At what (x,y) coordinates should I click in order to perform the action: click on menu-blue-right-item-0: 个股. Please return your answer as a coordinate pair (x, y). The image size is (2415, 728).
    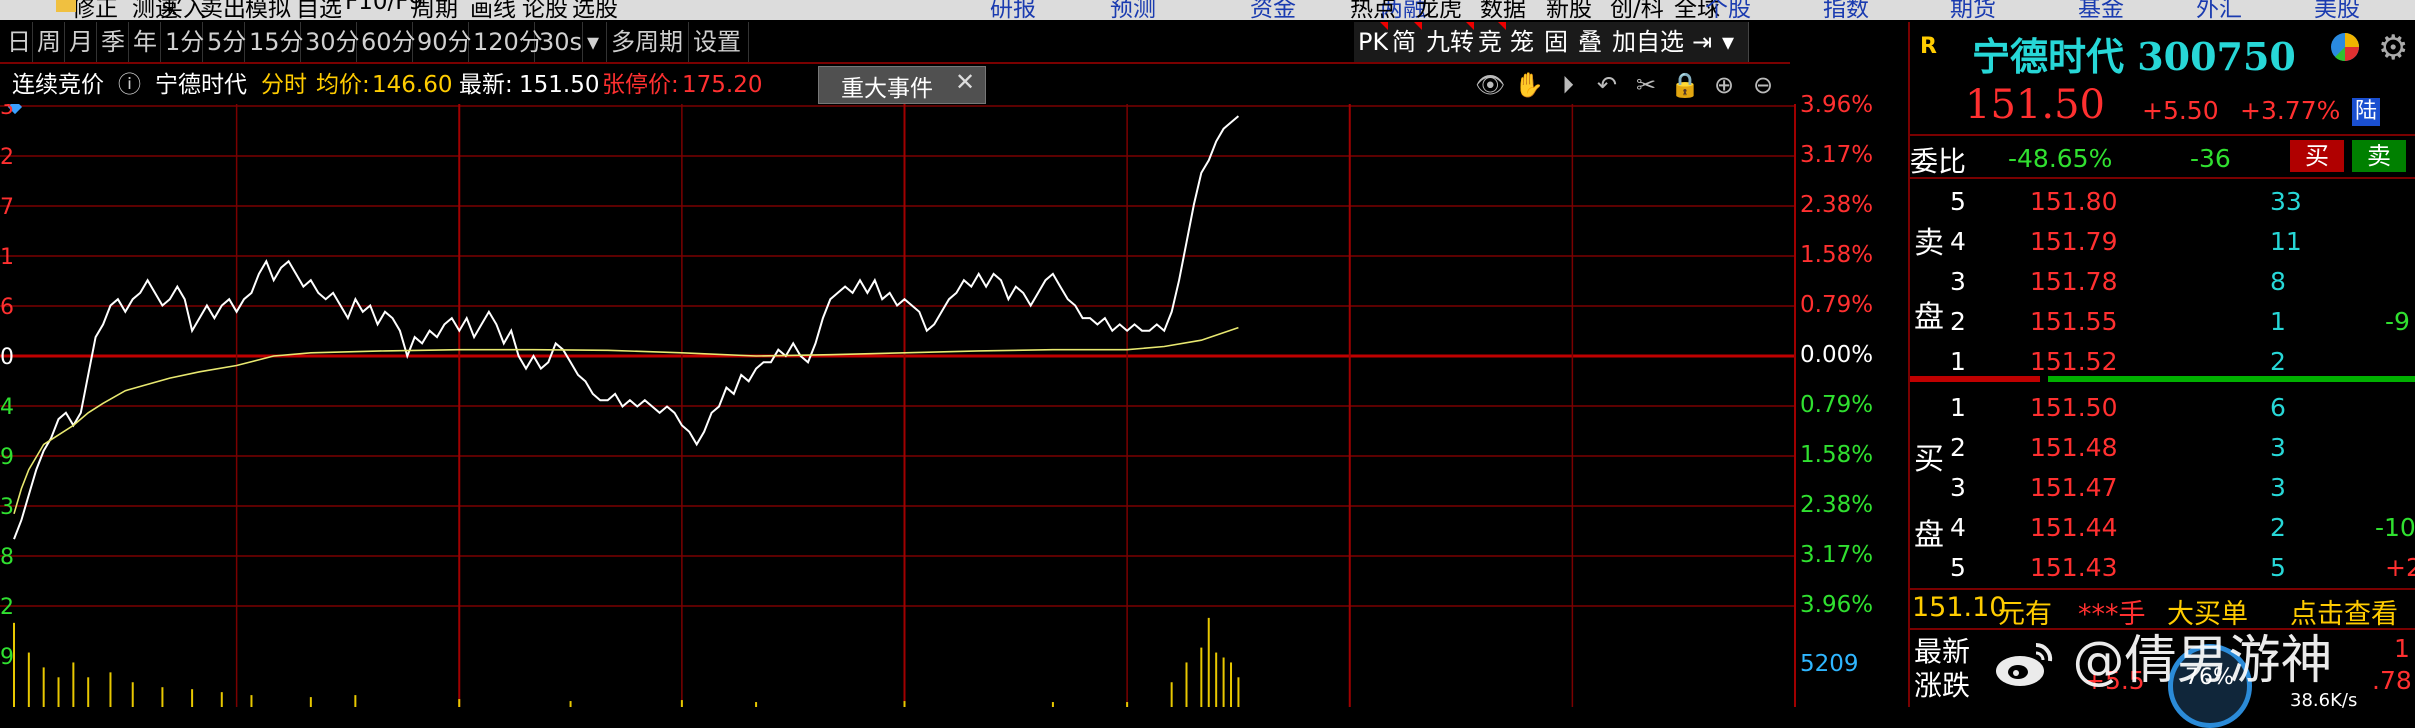
    Looking at the image, I should click on (1728, 10).